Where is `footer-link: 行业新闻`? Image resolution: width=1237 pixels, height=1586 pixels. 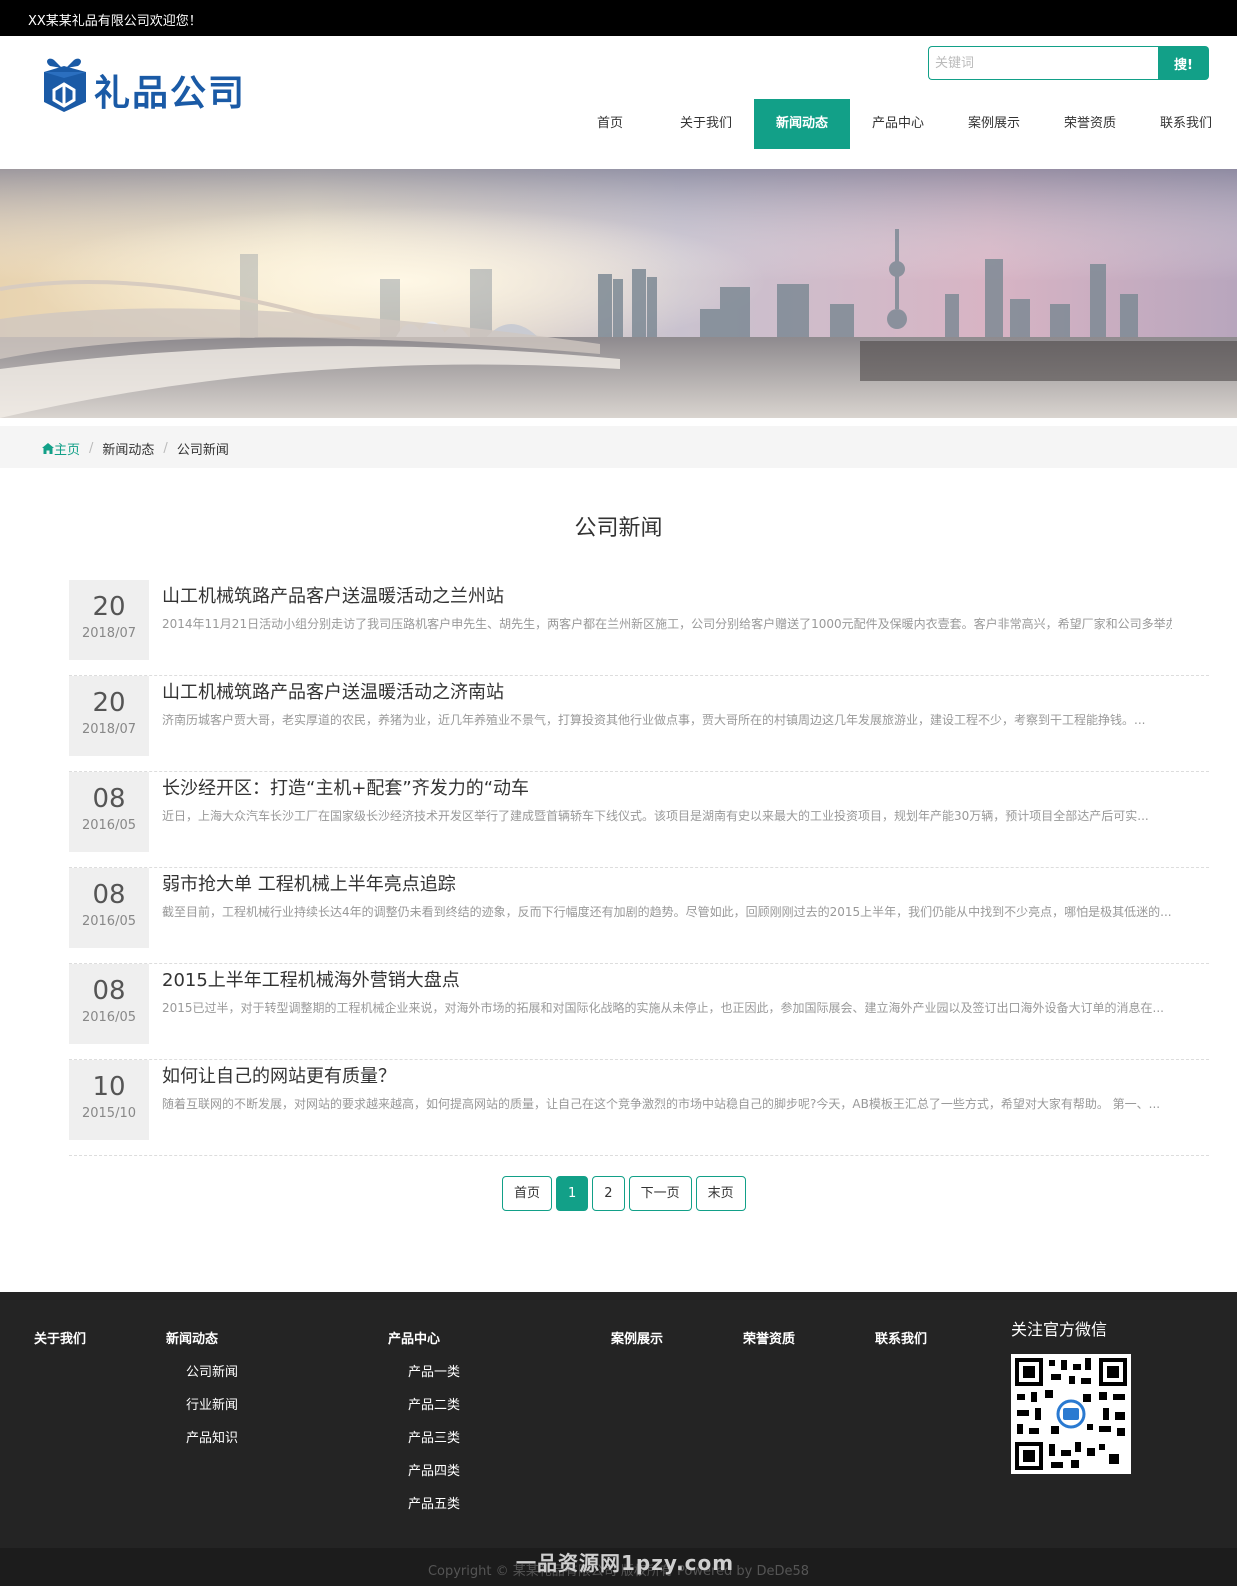
footer-link: 行业新闻 is located at coordinates (212, 1403).